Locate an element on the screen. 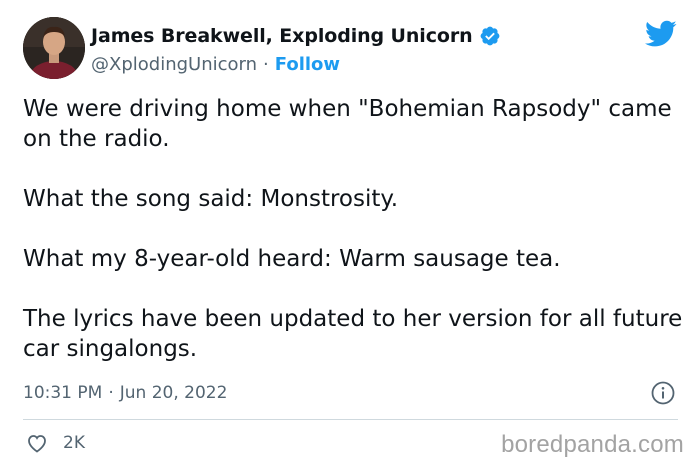  divider is located at coordinates (350, 419).